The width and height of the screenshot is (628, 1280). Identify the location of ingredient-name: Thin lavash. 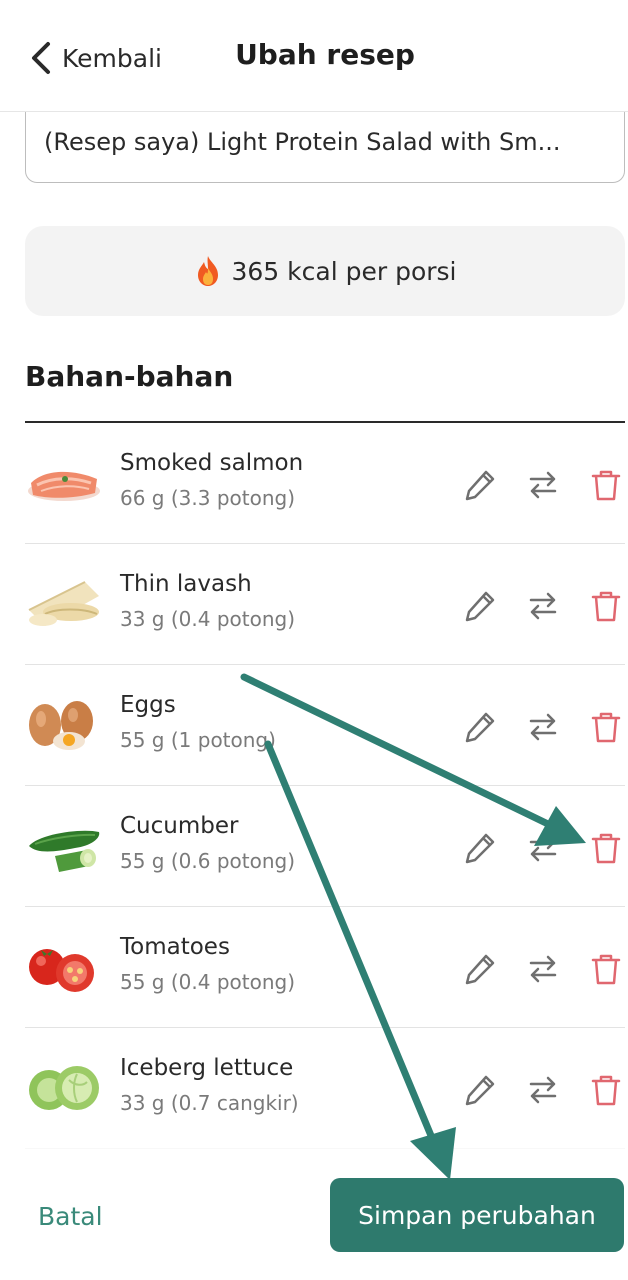
(186, 584).